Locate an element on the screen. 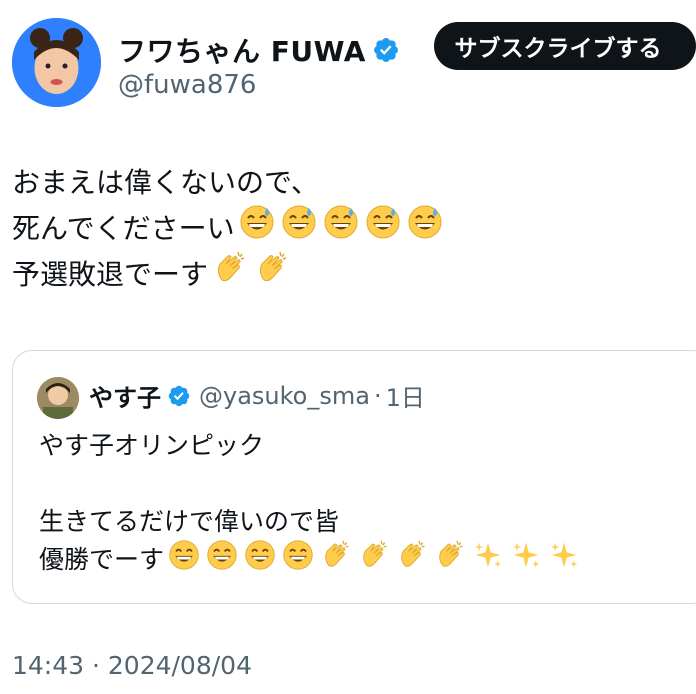 The width and height of the screenshot is (696, 694). tweet-body: おまえは偉くないので、 死んでくださーい 予選敗退でーす is located at coordinates (227, 229).